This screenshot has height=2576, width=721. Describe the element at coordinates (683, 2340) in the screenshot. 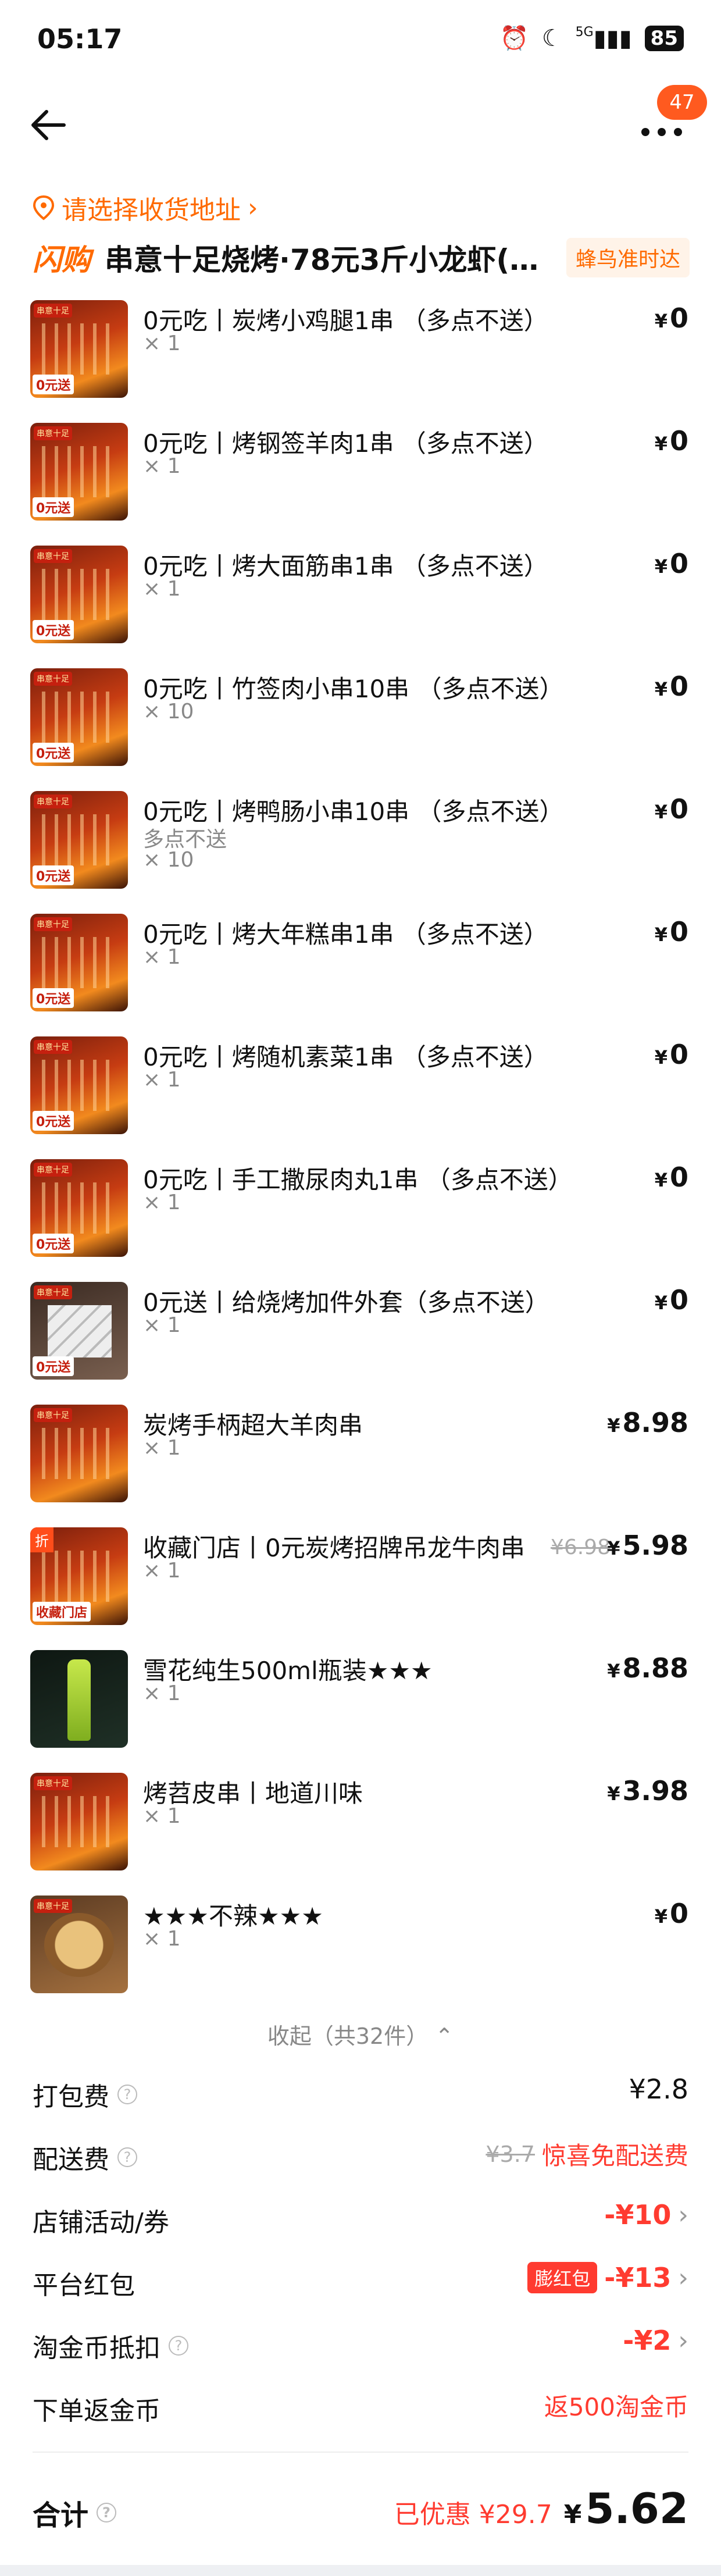

I see `chevron-right-icon: ›` at that location.